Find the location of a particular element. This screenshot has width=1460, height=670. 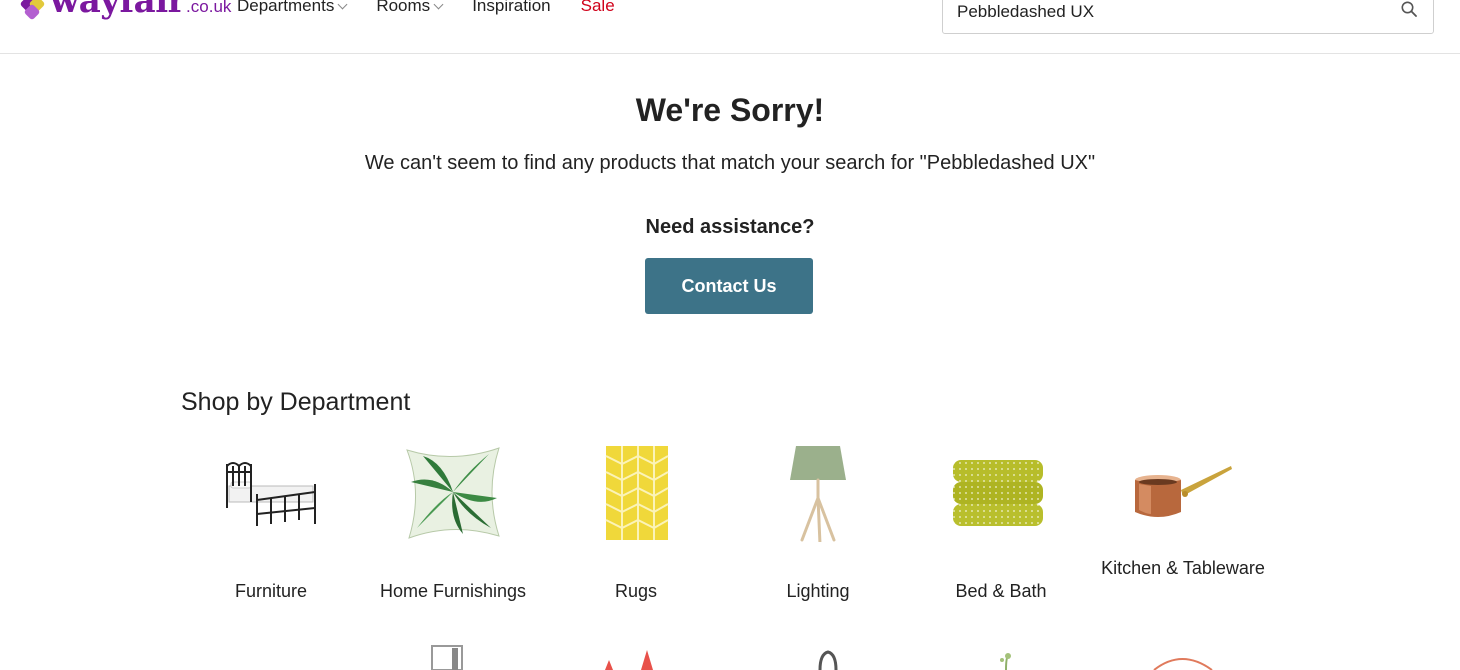

search-icon is located at coordinates (1409, 9).